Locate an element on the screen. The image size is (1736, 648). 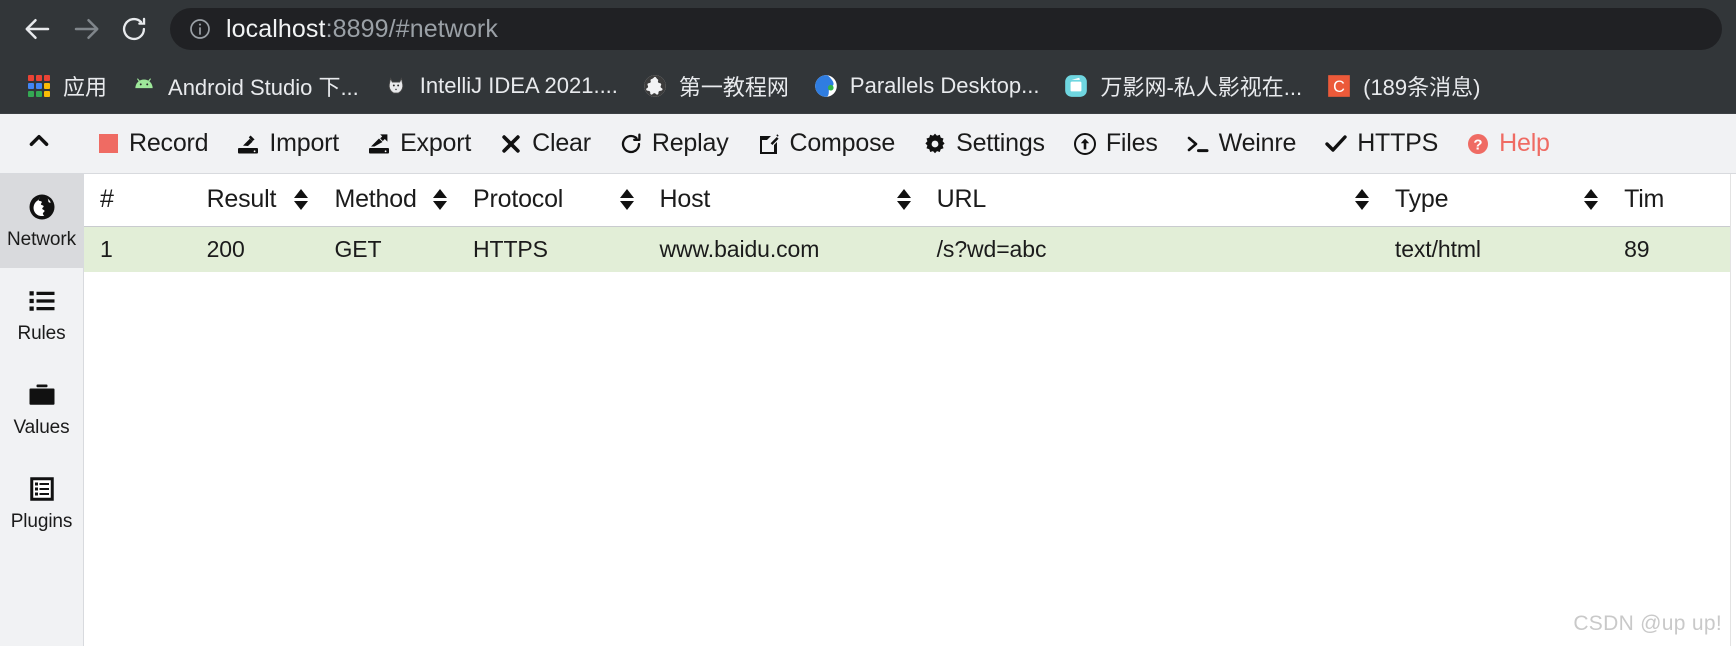
terminal-icon is located at coordinates (1198, 144).